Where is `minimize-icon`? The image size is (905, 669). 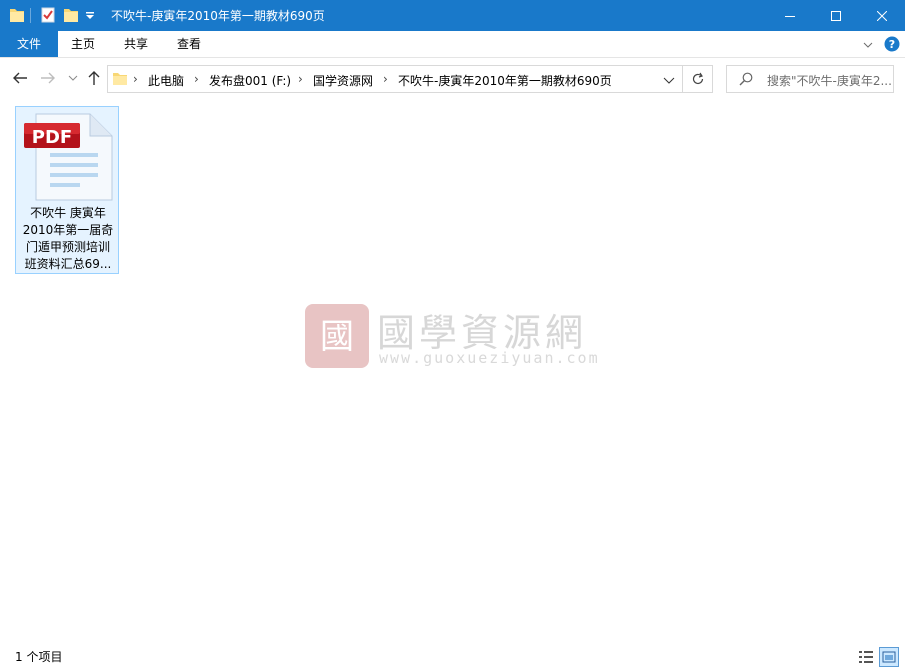
minimize-icon is located at coordinates (790, 16).